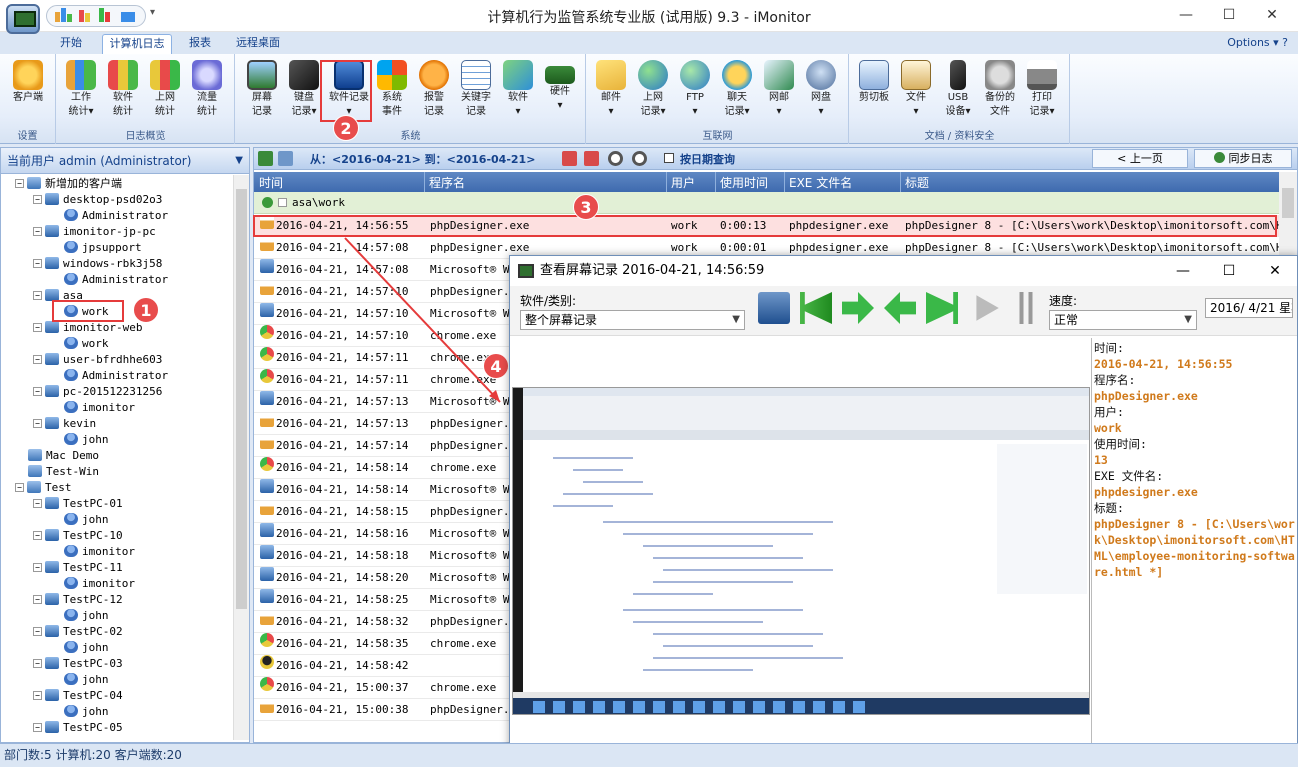 This screenshot has width=1298, height=767. Describe the element at coordinates (611, 92) in the screenshot. I see `email-button: 邮件 ▾` at that location.